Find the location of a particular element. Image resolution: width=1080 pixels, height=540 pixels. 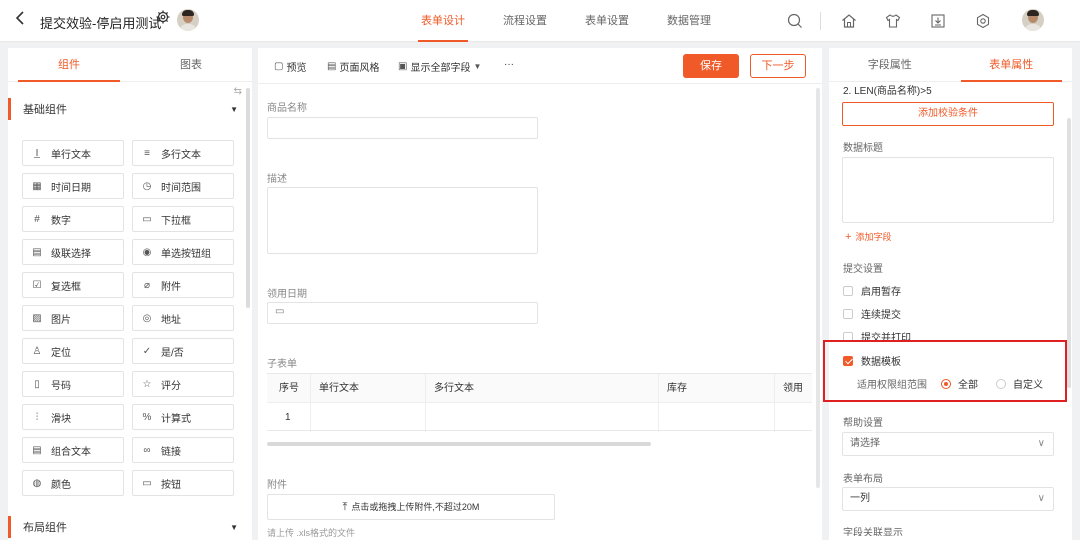

form-layout-select: 一列 ∨ is located at coordinates (948, 499).